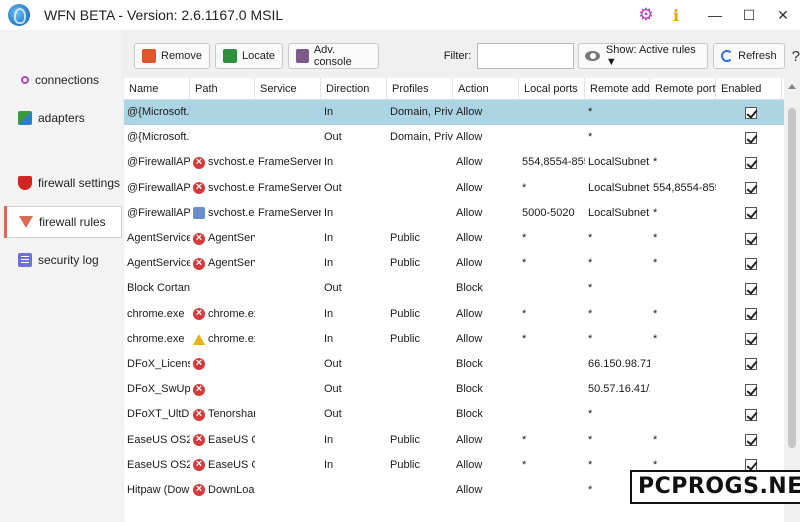 This screenshot has height=522, width=800. I want to click on table-row: @{Microsoft.W Out Domain, PrivaAllow *, so click(454, 137).